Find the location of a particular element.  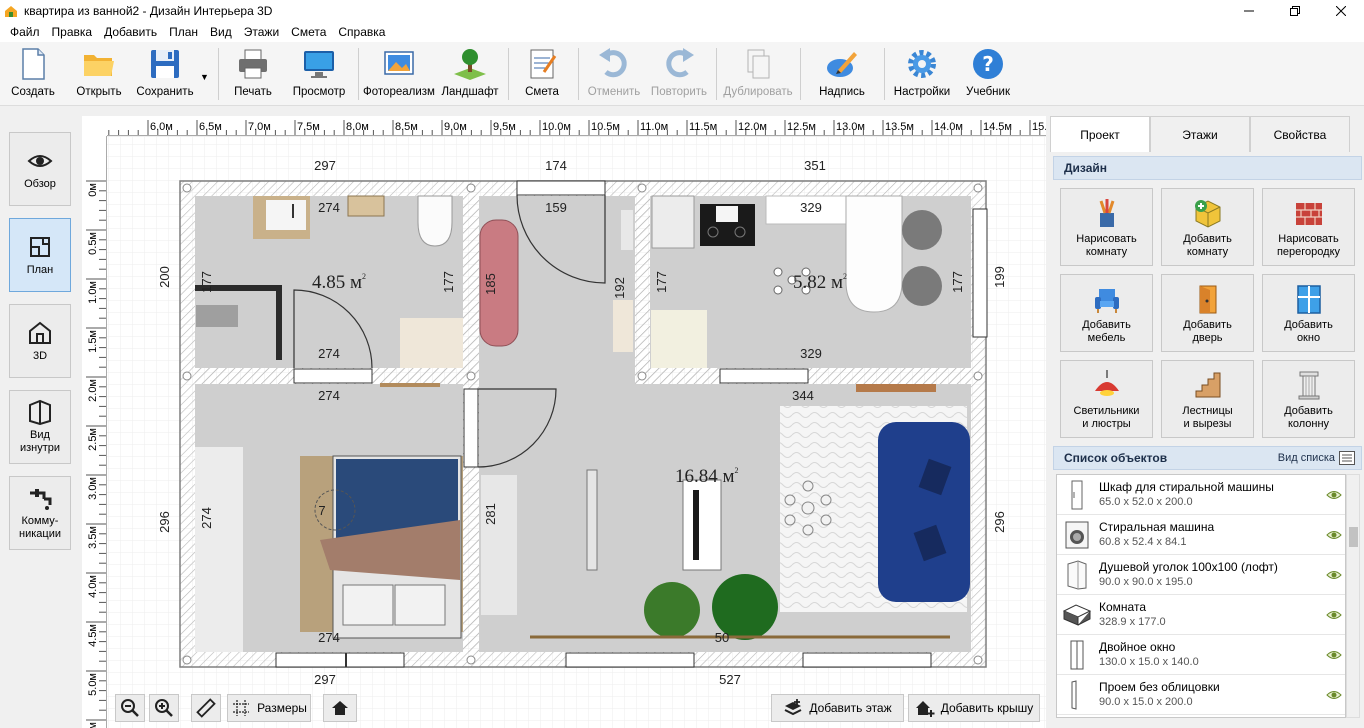

console-table is located at coordinates (896, 388).